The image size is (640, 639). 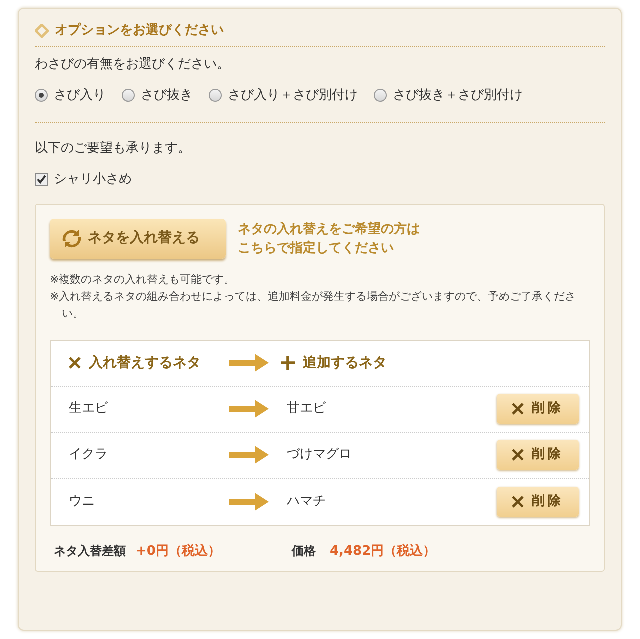 I want to click on swap-hint: こちらで指定してください, so click(x=316, y=249).